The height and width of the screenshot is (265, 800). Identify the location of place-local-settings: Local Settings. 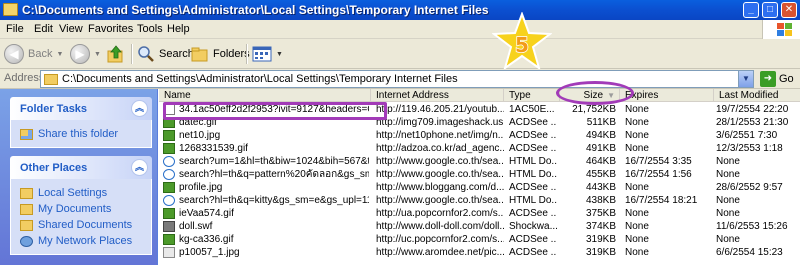
(81, 193).